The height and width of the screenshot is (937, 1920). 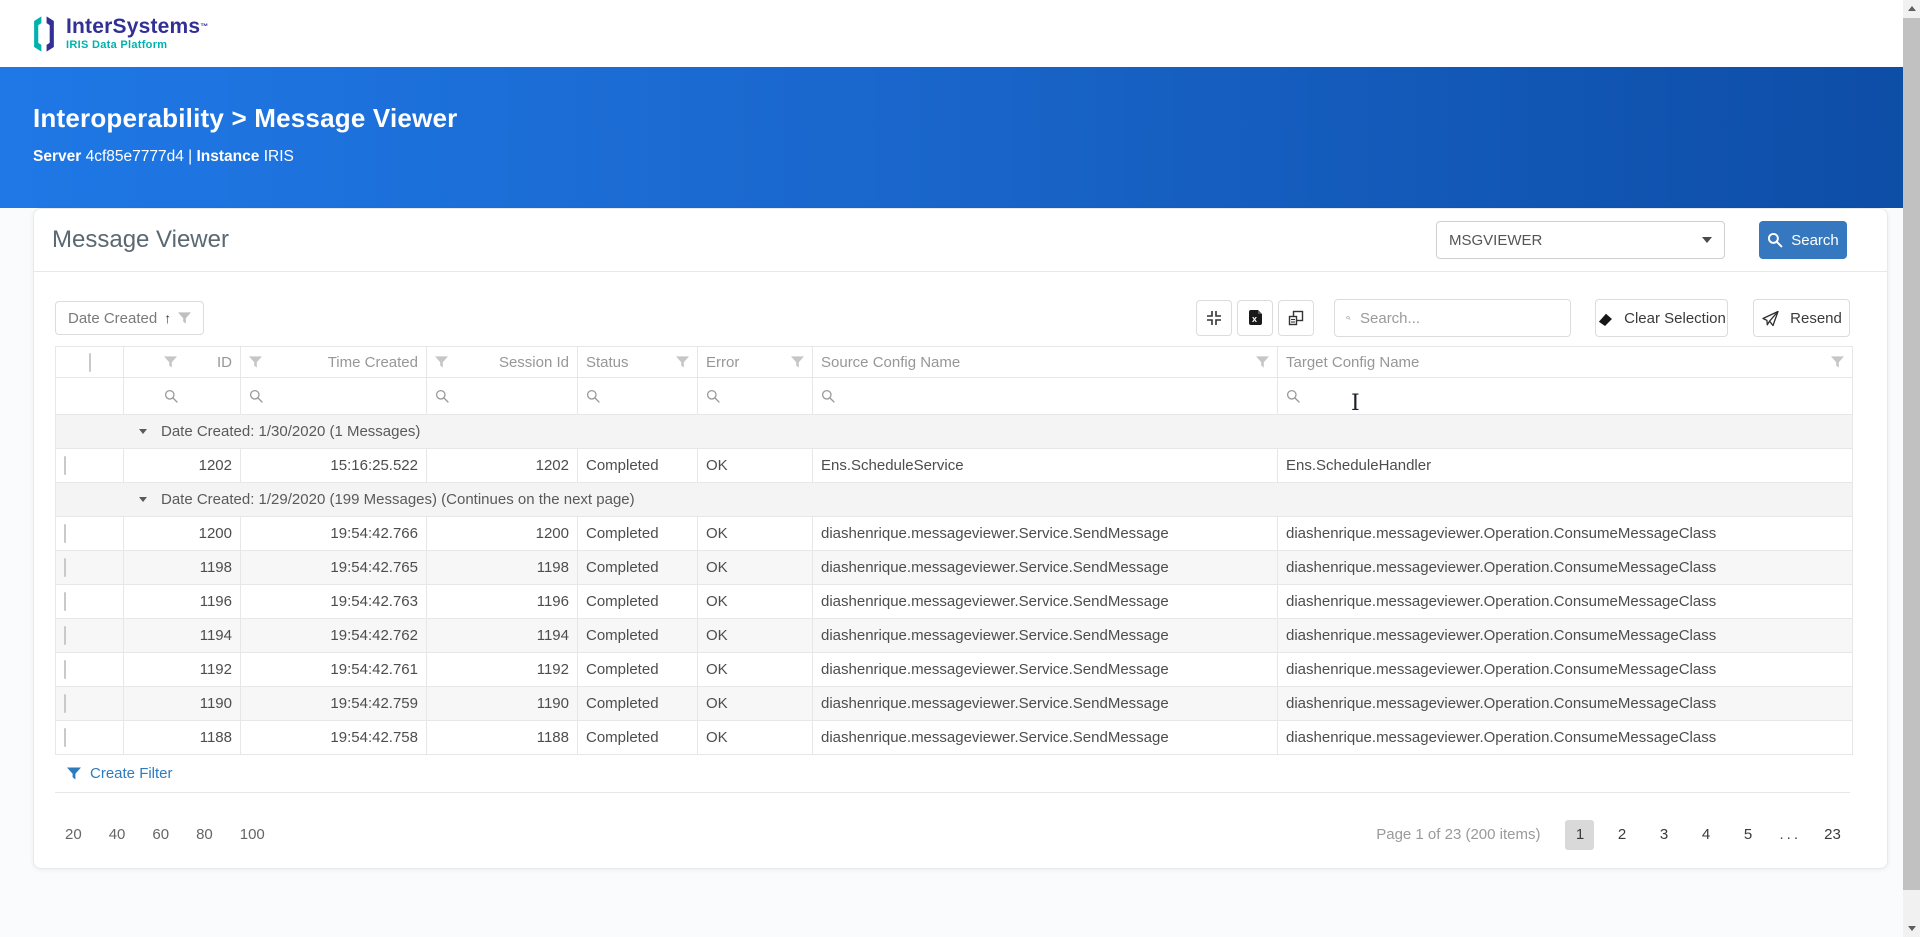 What do you see at coordinates (1045, 362) in the screenshot?
I see `column-header-source-config-name: Source Config Name` at bounding box center [1045, 362].